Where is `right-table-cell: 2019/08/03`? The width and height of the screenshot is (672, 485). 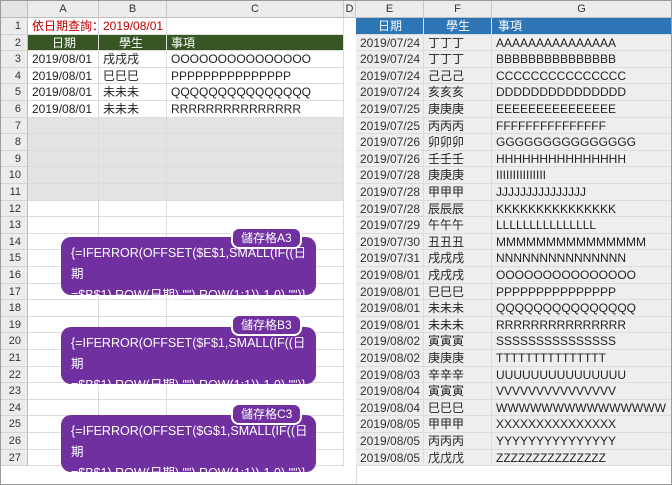 right-table-cell: 2019/08/03 is located at coordinates (390, 375).